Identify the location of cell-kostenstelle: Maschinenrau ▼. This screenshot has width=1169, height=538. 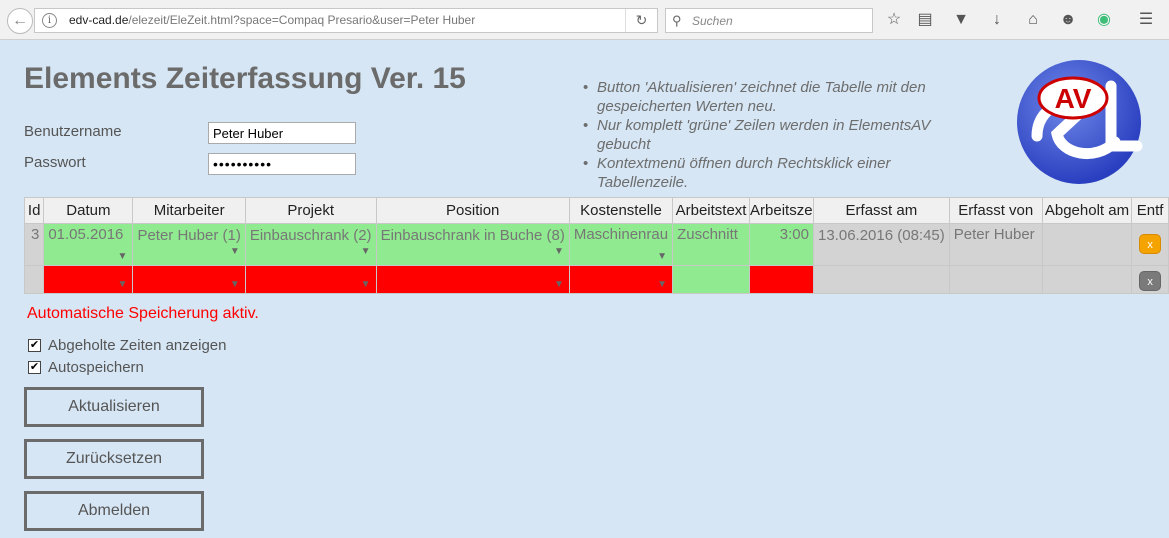
(621, 244).